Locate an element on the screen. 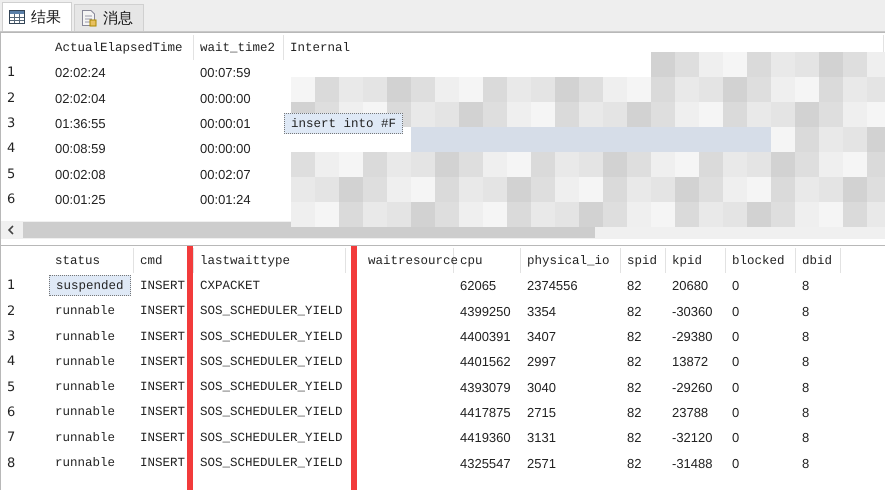 The image size is (885, 490). table-cell-text: 00:00:01 is located at coordinates (225, 124).